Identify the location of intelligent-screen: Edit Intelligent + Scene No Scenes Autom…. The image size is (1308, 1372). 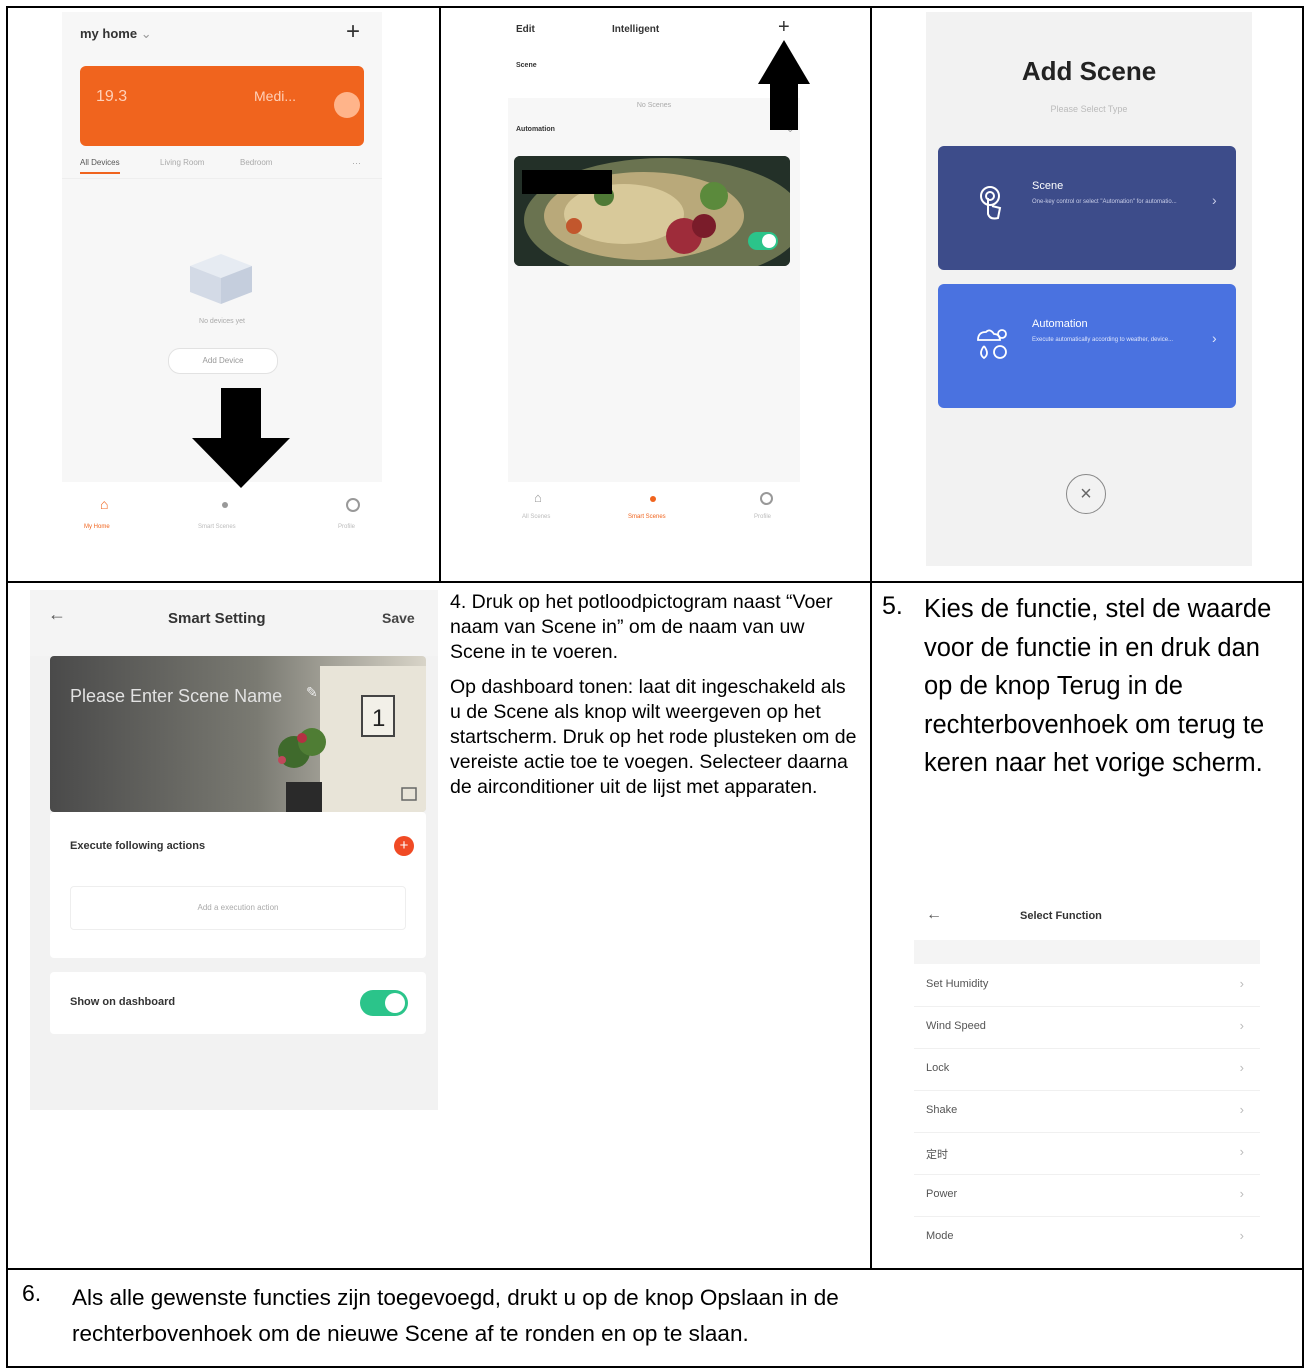
(654, 276).